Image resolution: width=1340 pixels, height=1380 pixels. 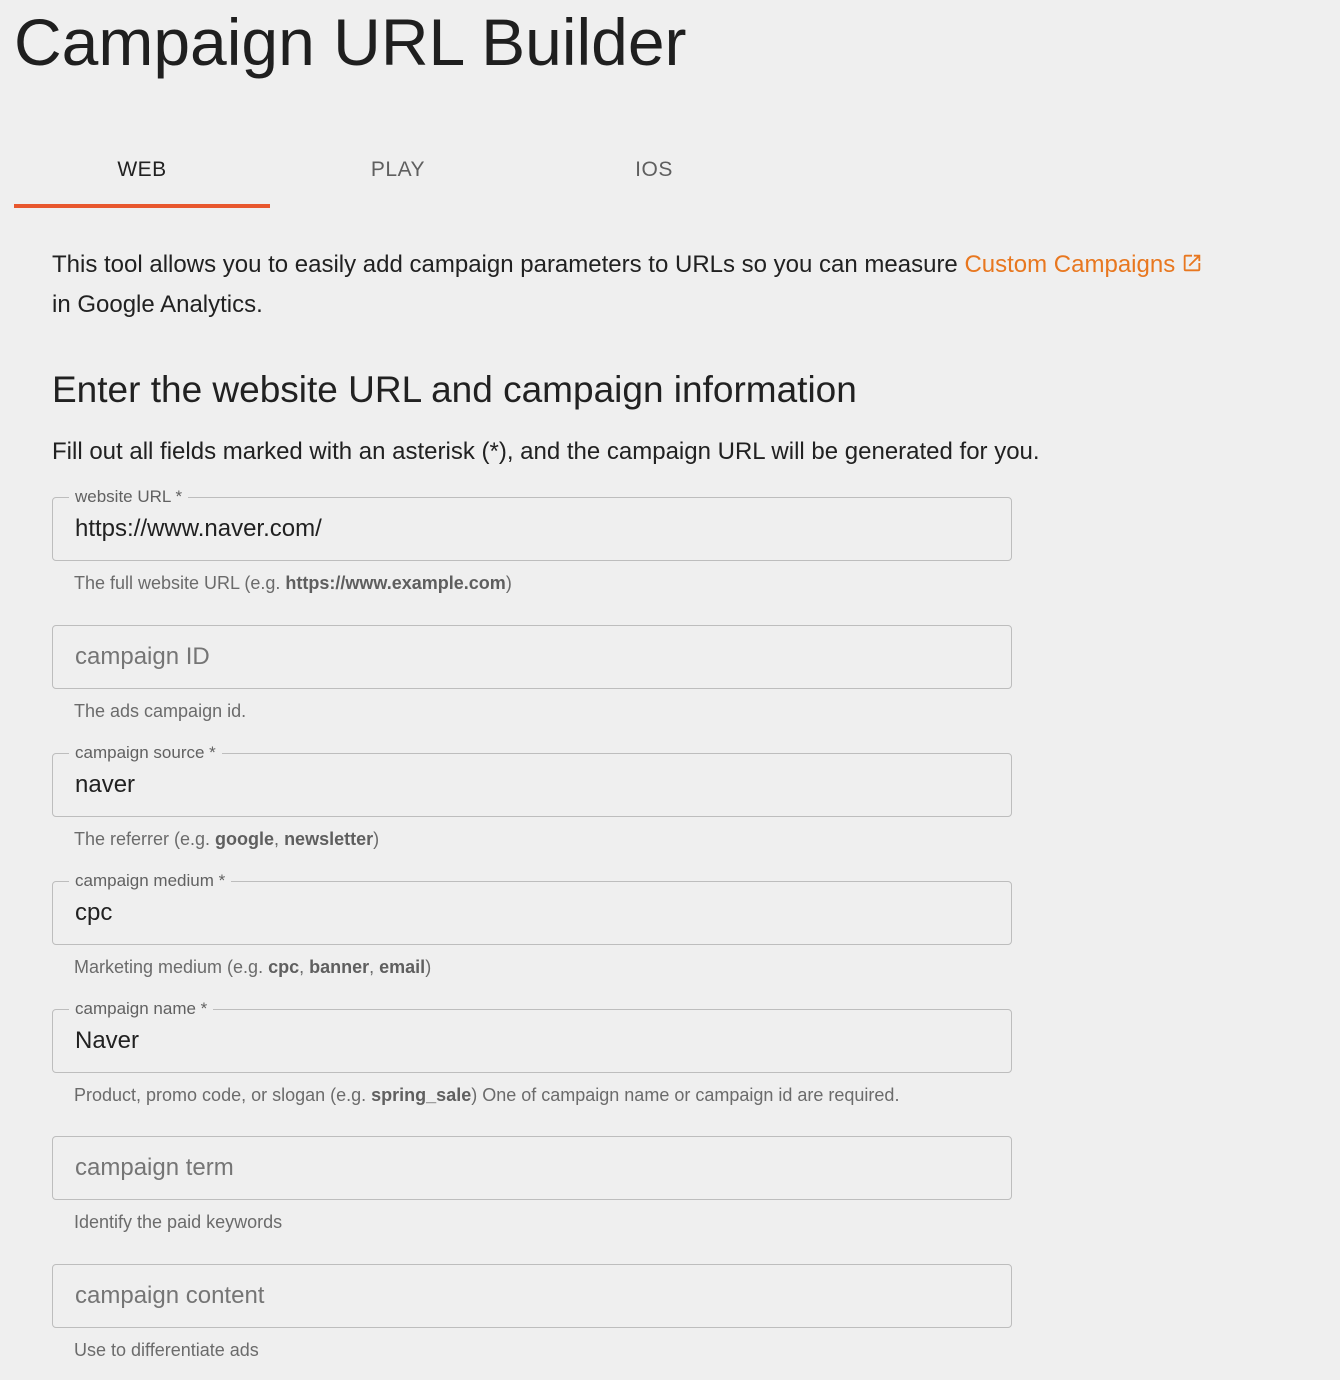 What do you see at coordinates (284, 967) in the screenshot?
I see `helper-example: cpc` at bounding box center [284, 967].